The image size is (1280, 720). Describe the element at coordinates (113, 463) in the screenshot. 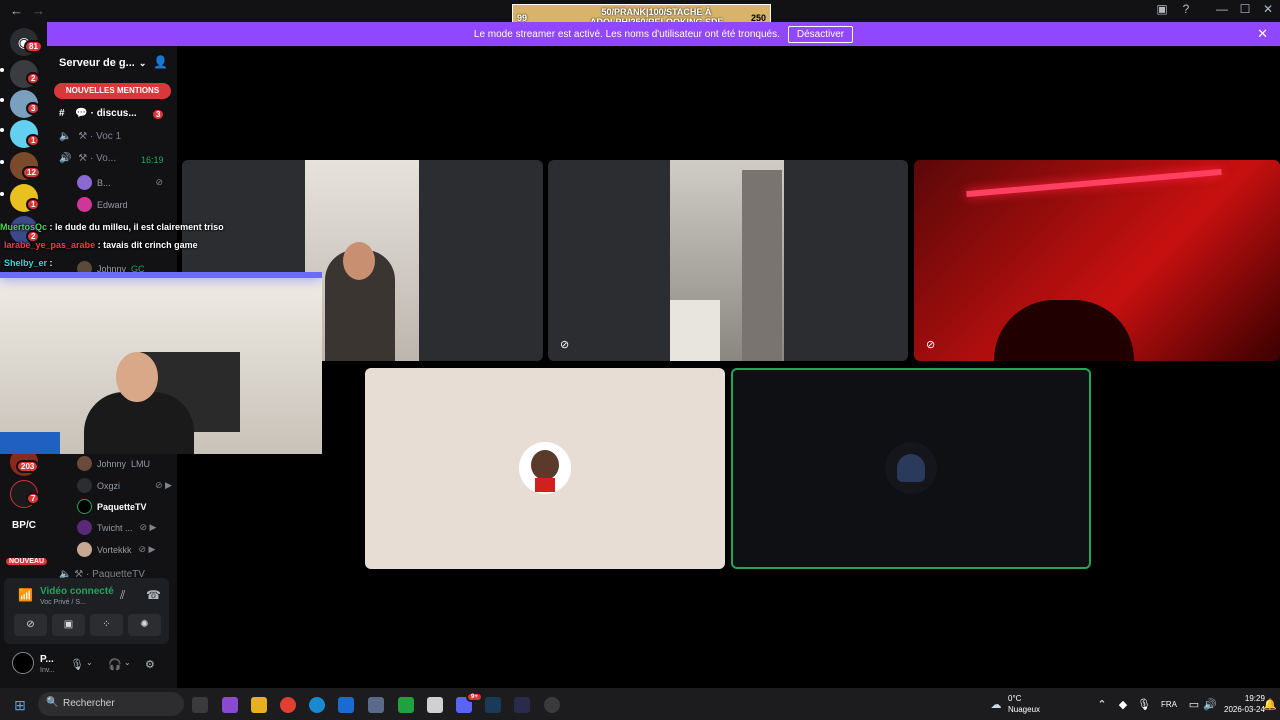

I see `voice-user: Johnny LMU` at that location.